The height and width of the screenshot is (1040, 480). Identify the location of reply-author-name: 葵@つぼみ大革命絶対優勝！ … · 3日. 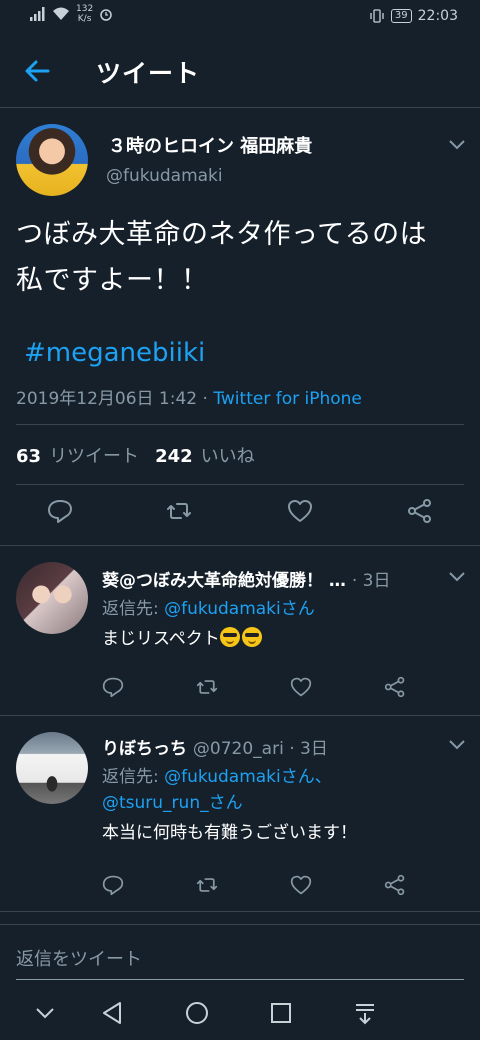
(246, 578).